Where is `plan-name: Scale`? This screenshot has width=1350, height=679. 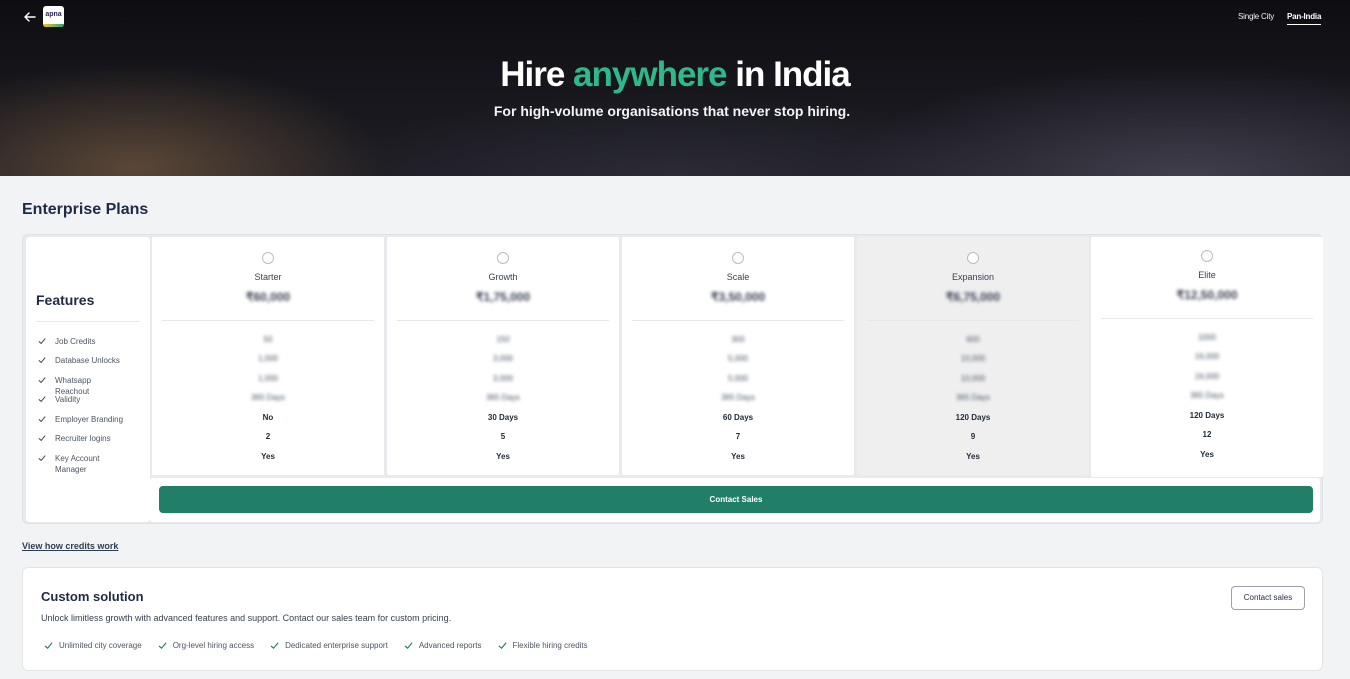 plan-name: Scale is located at coordinates (738, 277).